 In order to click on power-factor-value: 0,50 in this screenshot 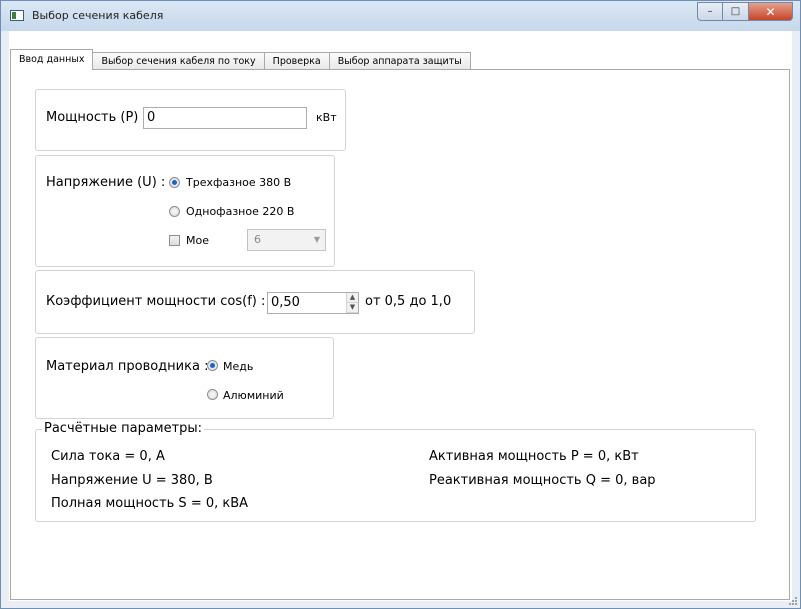, I will do `click(285, 302)`.